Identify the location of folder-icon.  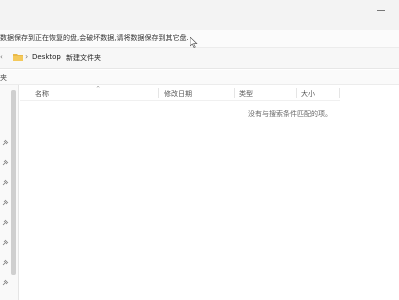
(18, 57).